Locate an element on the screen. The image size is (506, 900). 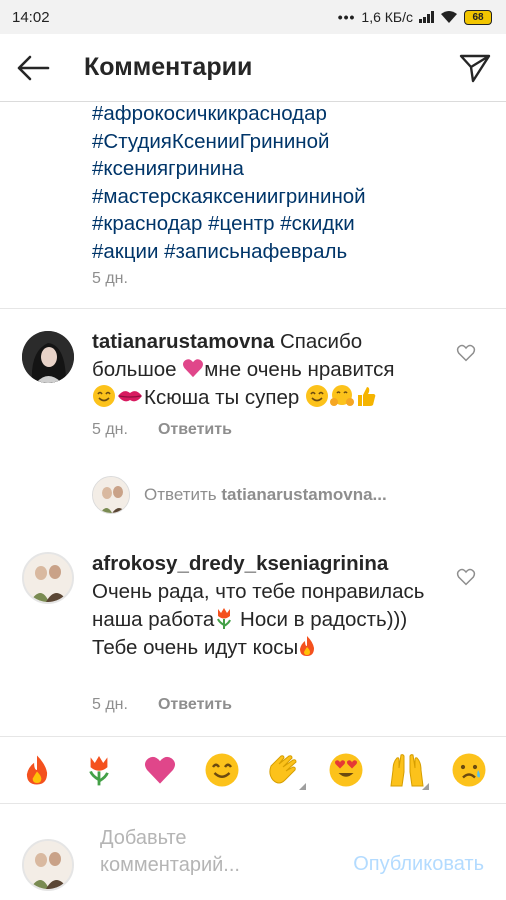
dots-icon: ••• is located at coordinates (346, 17).